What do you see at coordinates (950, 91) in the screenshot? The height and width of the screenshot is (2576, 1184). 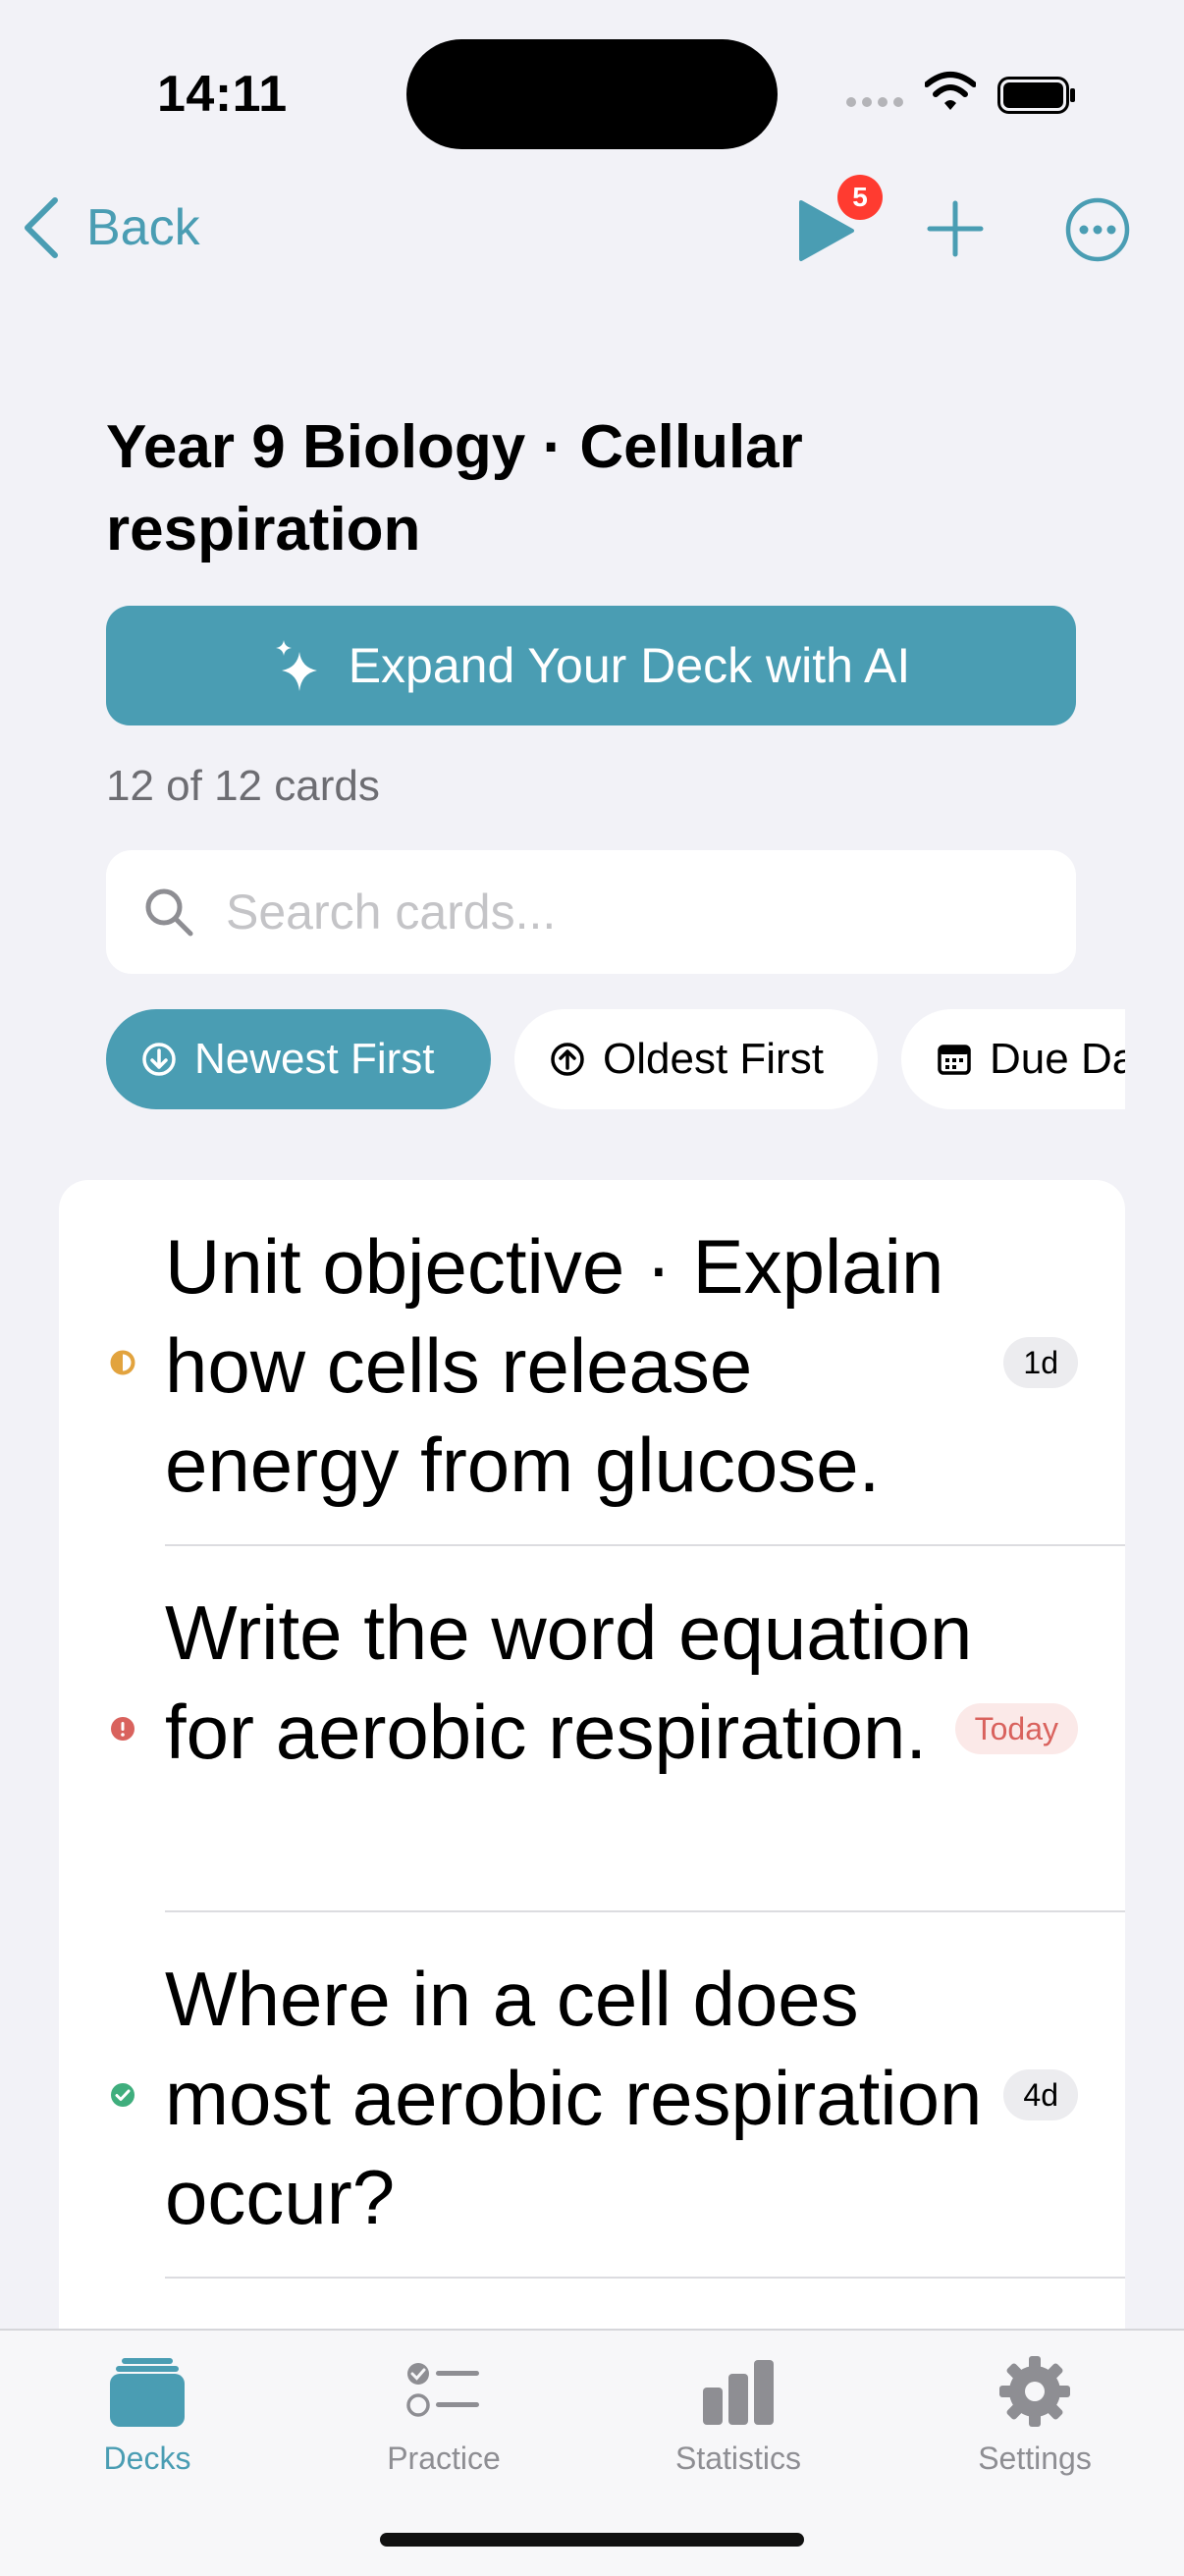 I see `wifi-icon` at bounding box center [950, 91].